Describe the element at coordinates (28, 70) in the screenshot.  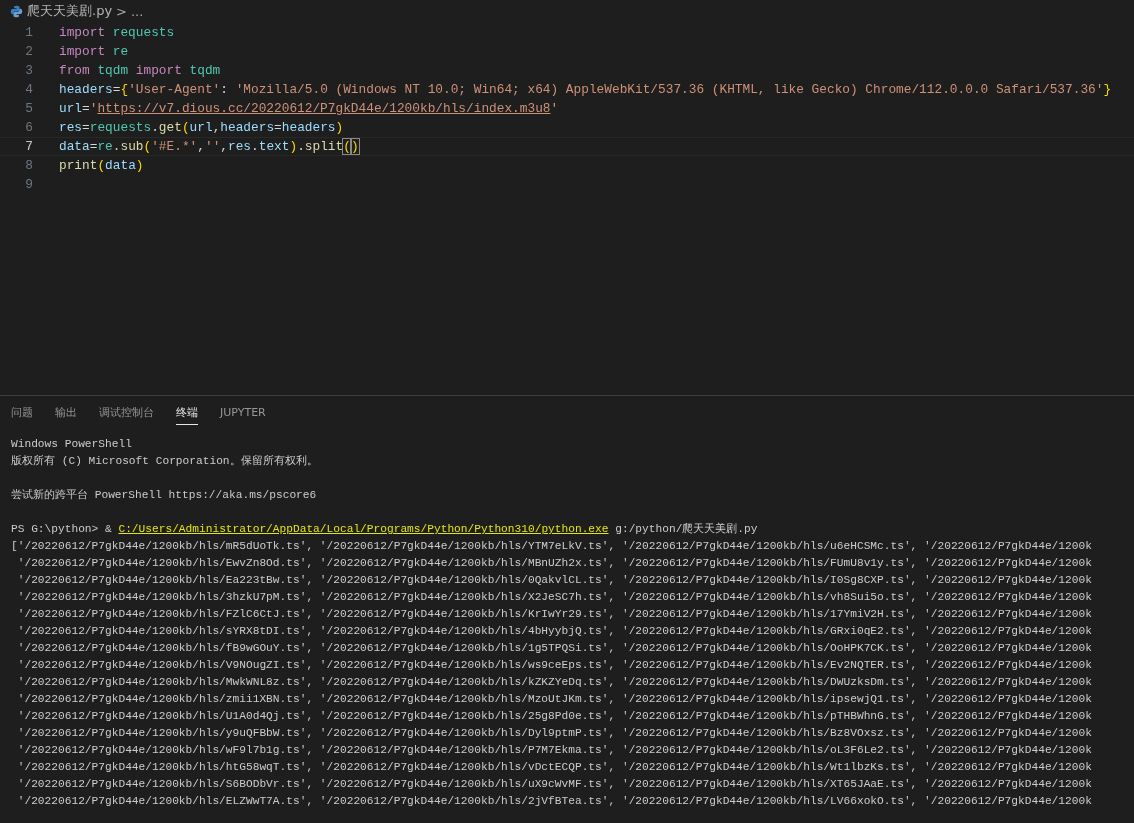
I see `line-number: 3` at that location.